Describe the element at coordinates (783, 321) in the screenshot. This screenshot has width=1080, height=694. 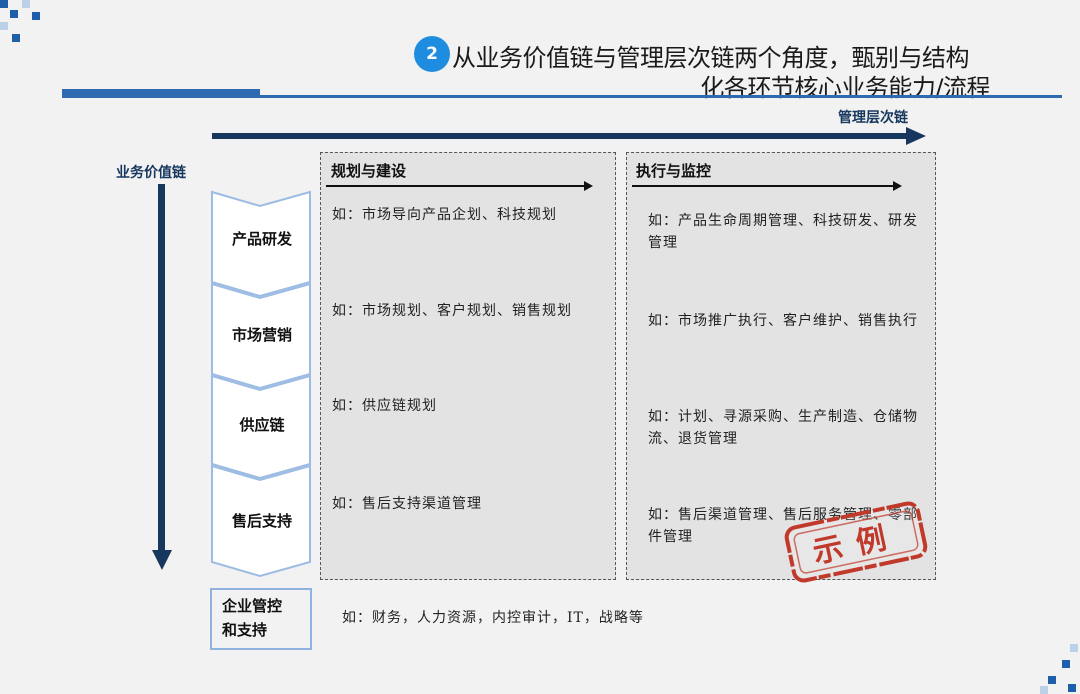
I see `execution-item: 如：市场推广执行、客户维护、销售执行` at that location.